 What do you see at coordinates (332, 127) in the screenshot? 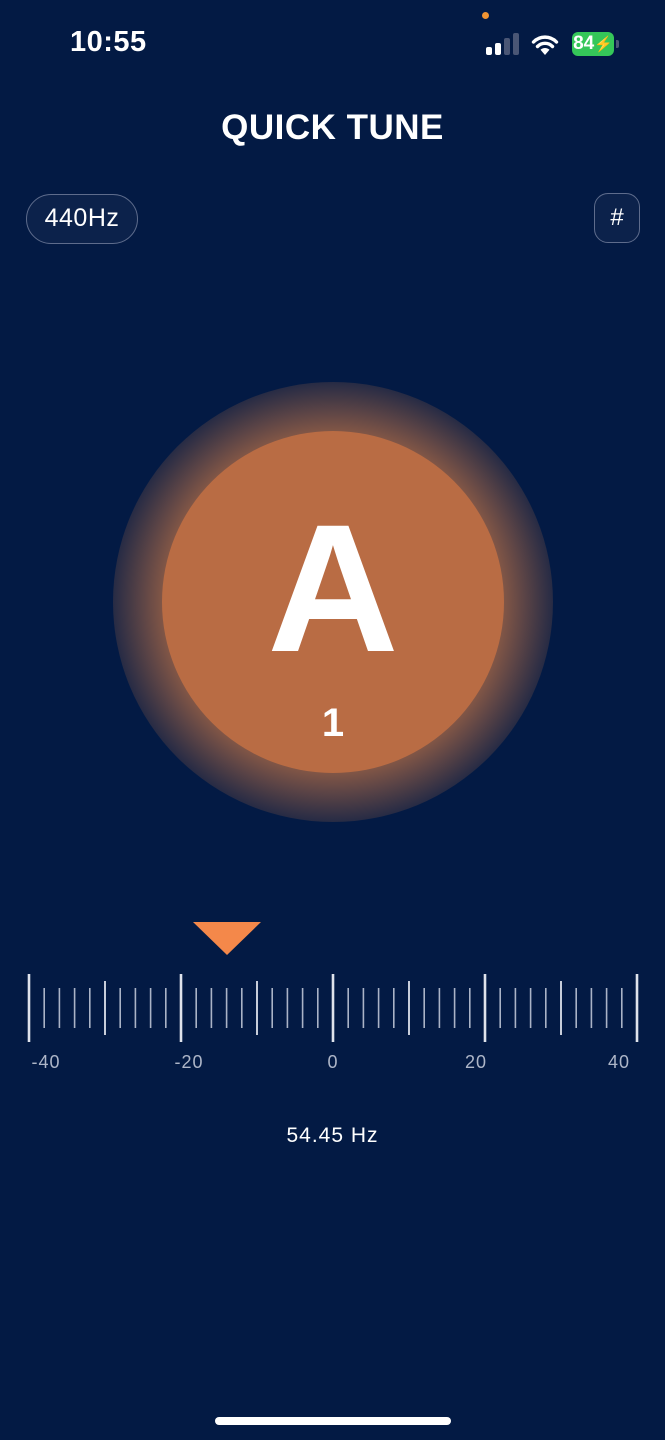
I see `page-title: QUICK TUNE` at bounding box center [332, 127].